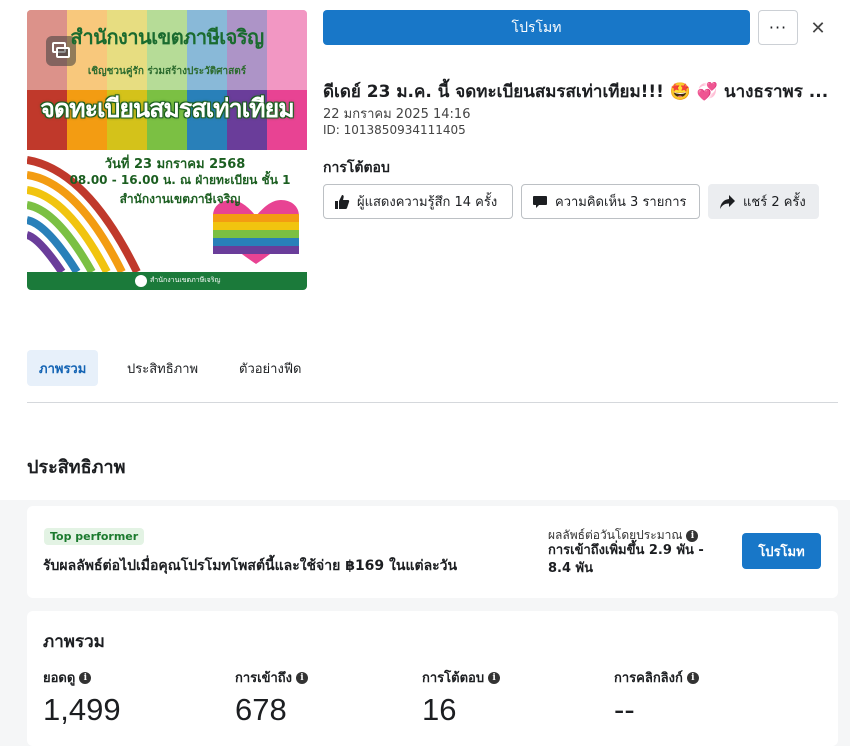 The image size is (850, 746). What do you see at coordinates (648, 678) in the screenshot?
I see `metric-label: การคลิกลิงก์` at bounding box center [648, 678].